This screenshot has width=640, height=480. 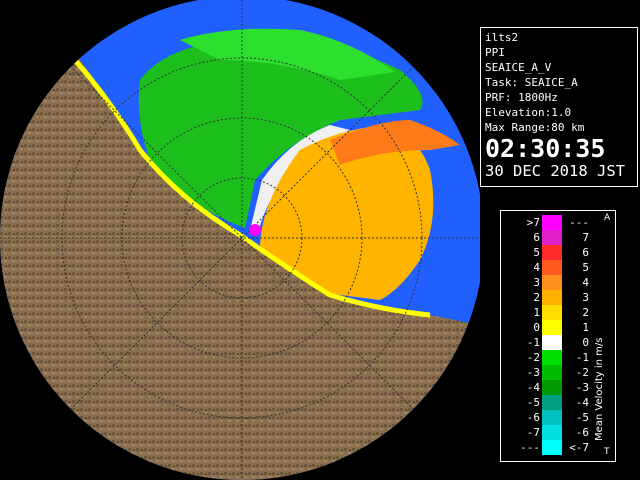 I want to click on legend-row: 23, so click(x=558, y=297).